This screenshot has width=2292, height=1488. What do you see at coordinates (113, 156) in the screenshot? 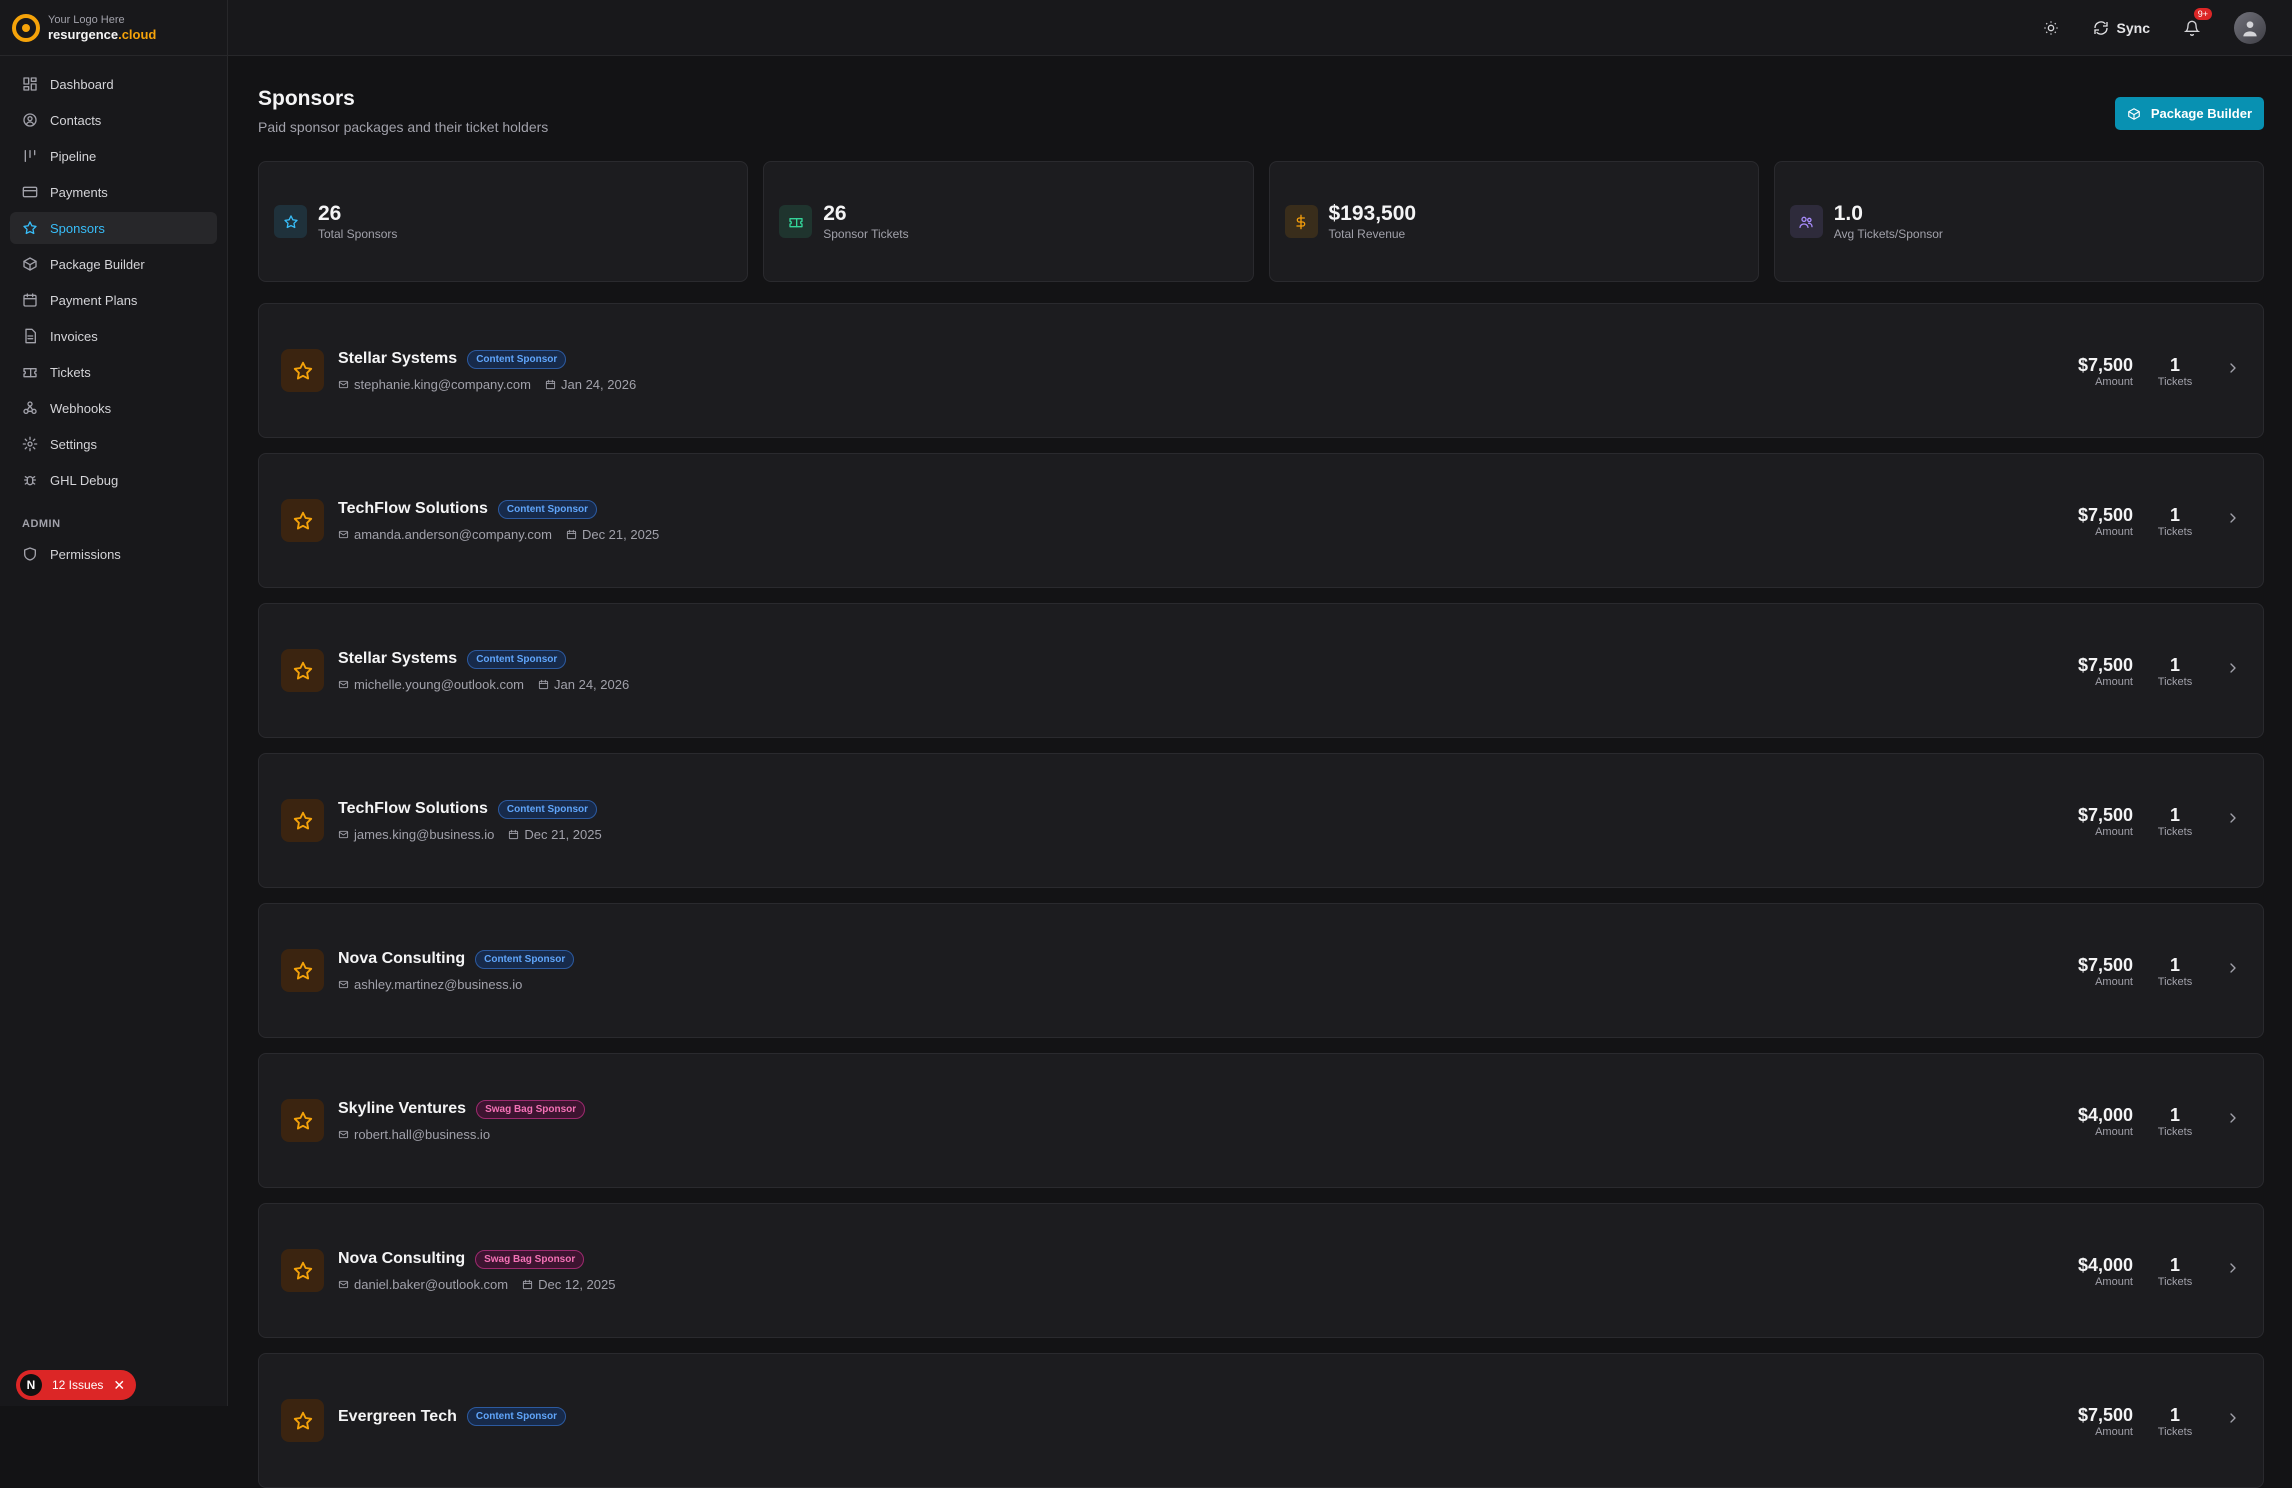
I see `sidebar-item-pipeline: Pipeline` at bounding box center [113, 156].